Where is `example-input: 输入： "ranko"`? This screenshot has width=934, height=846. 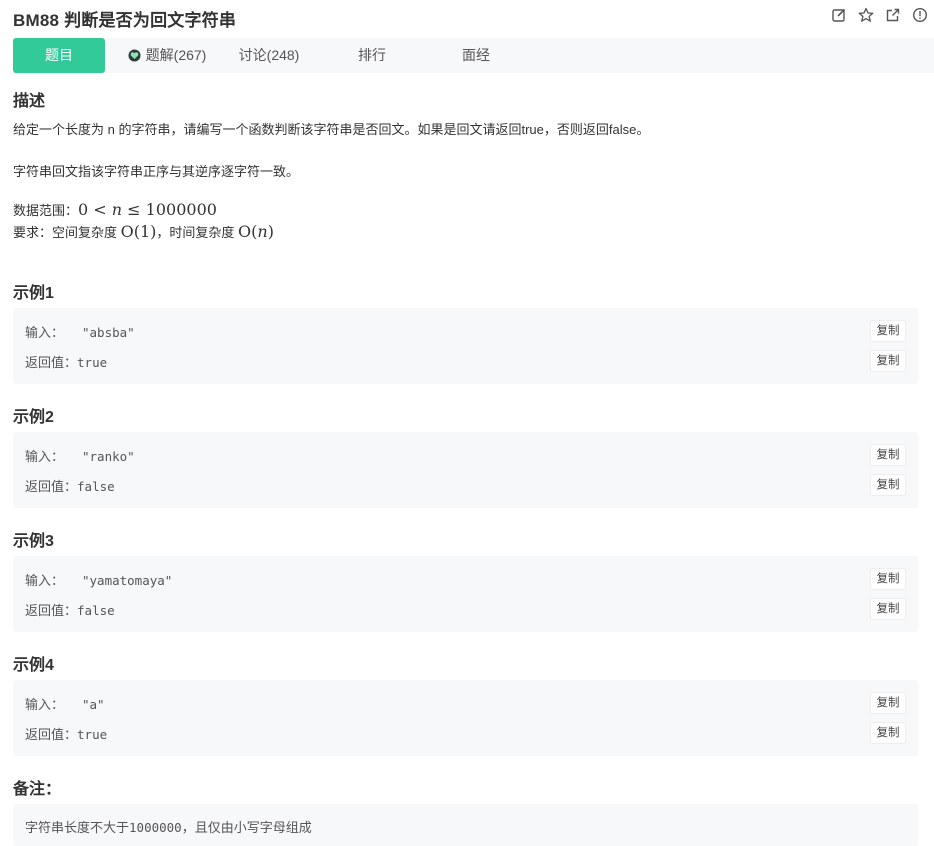
example-input: 输入： "ranko" is located at coordinates (80, 455).